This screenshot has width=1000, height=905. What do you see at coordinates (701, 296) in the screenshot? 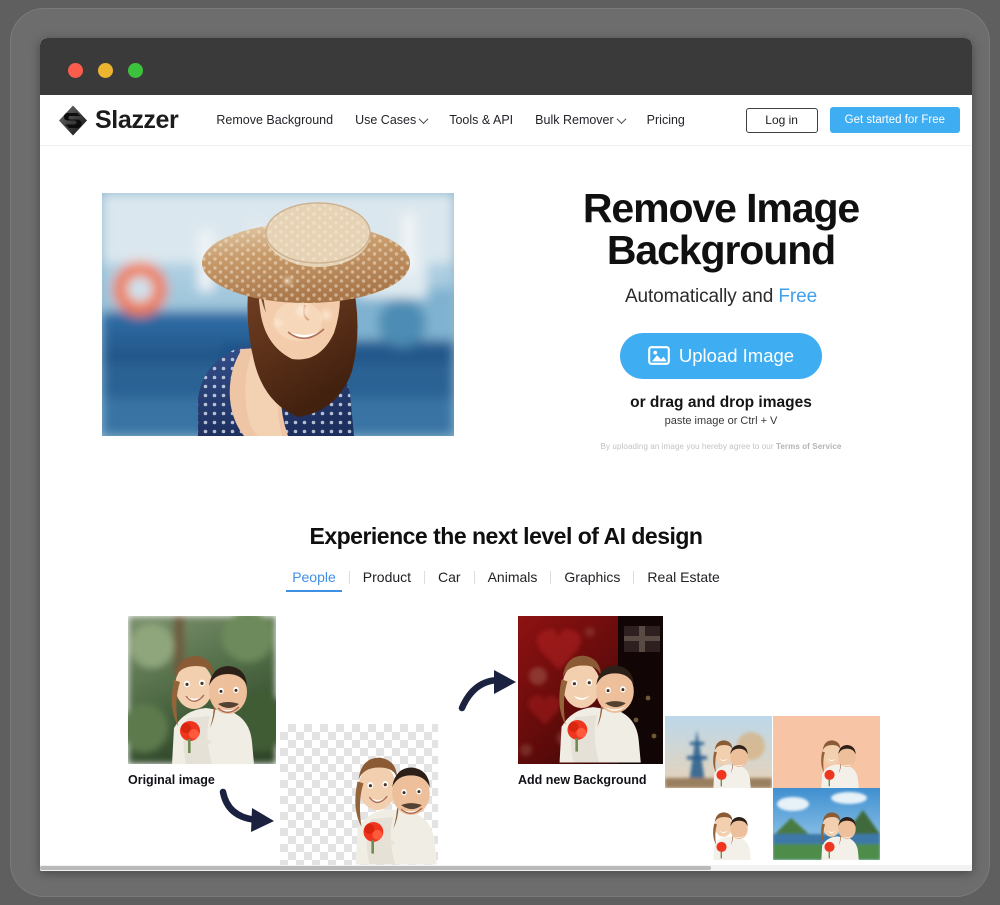
I see `hero-subtitle-prefix: Automatically and` at bounding box center [701, 296].